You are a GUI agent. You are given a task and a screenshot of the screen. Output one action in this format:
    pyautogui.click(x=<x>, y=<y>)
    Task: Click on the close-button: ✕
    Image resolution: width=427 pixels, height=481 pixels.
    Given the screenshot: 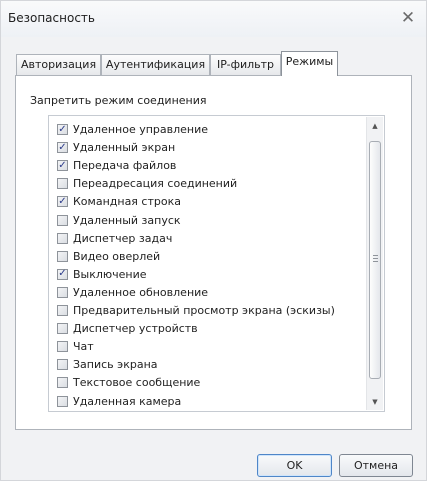 What is the action you would take?
    pyautogui.click(x=408, y=18)
    